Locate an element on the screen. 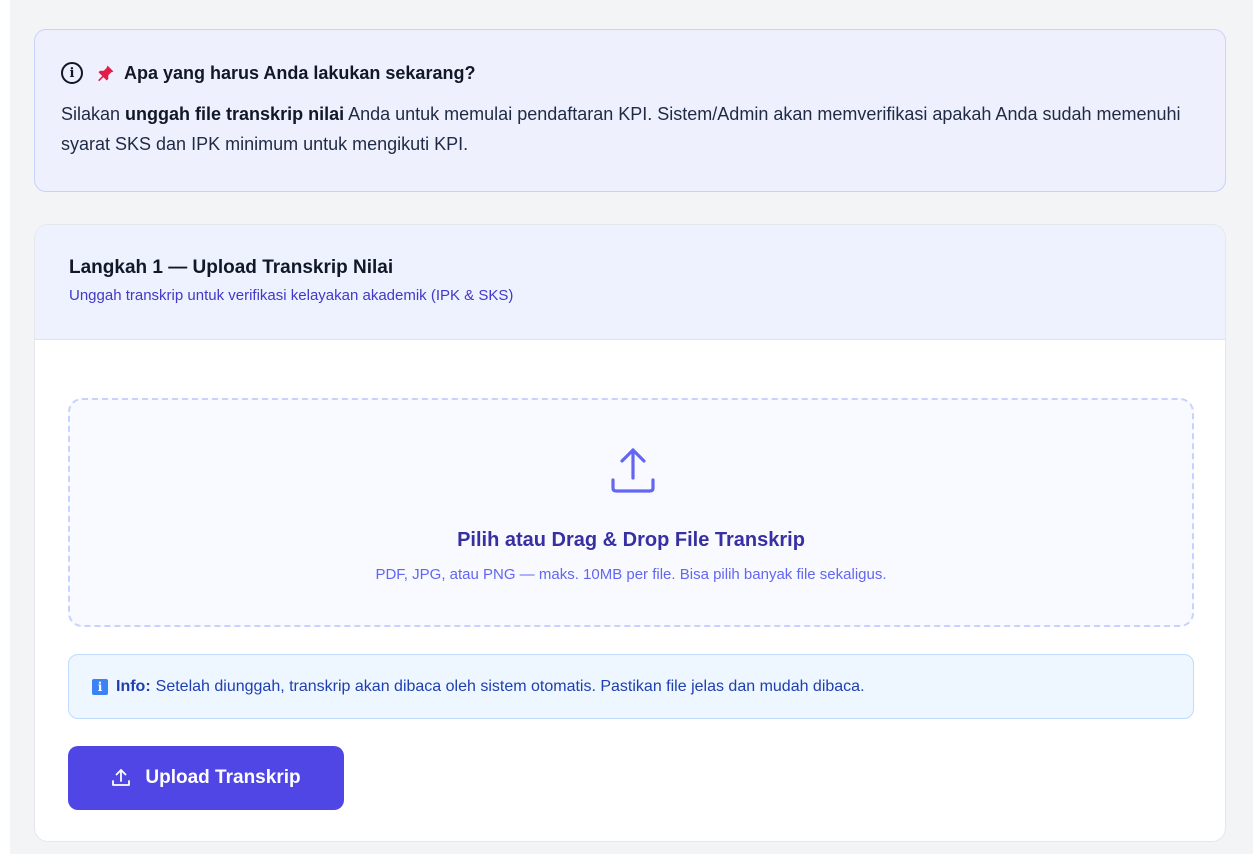 This screenshot has width=1253, height=854. upload-transcript-button: Upload Transkrip is located at coordinates (206, 778).